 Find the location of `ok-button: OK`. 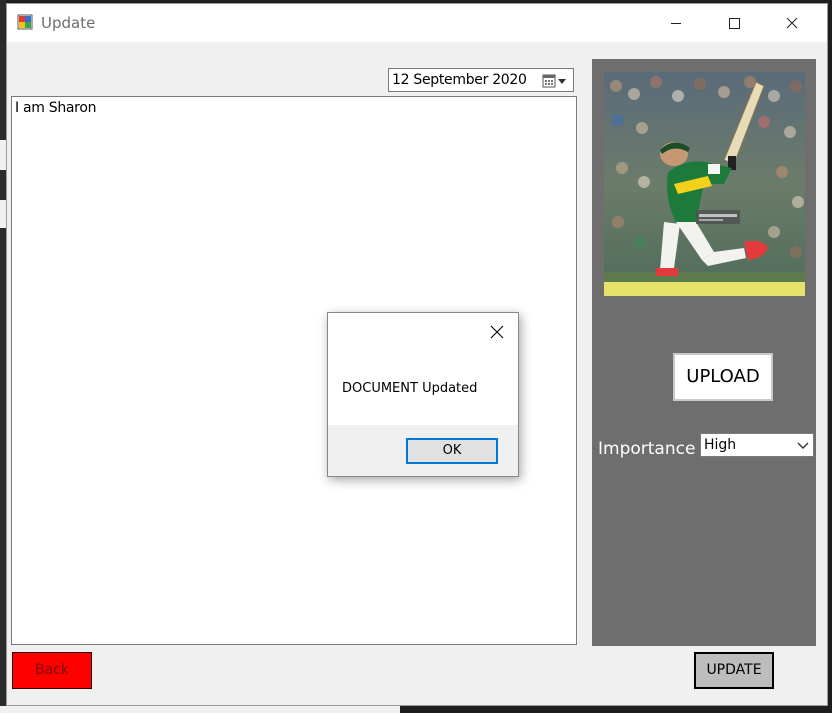

ok-button: OK is located at coordinates (452, 451).